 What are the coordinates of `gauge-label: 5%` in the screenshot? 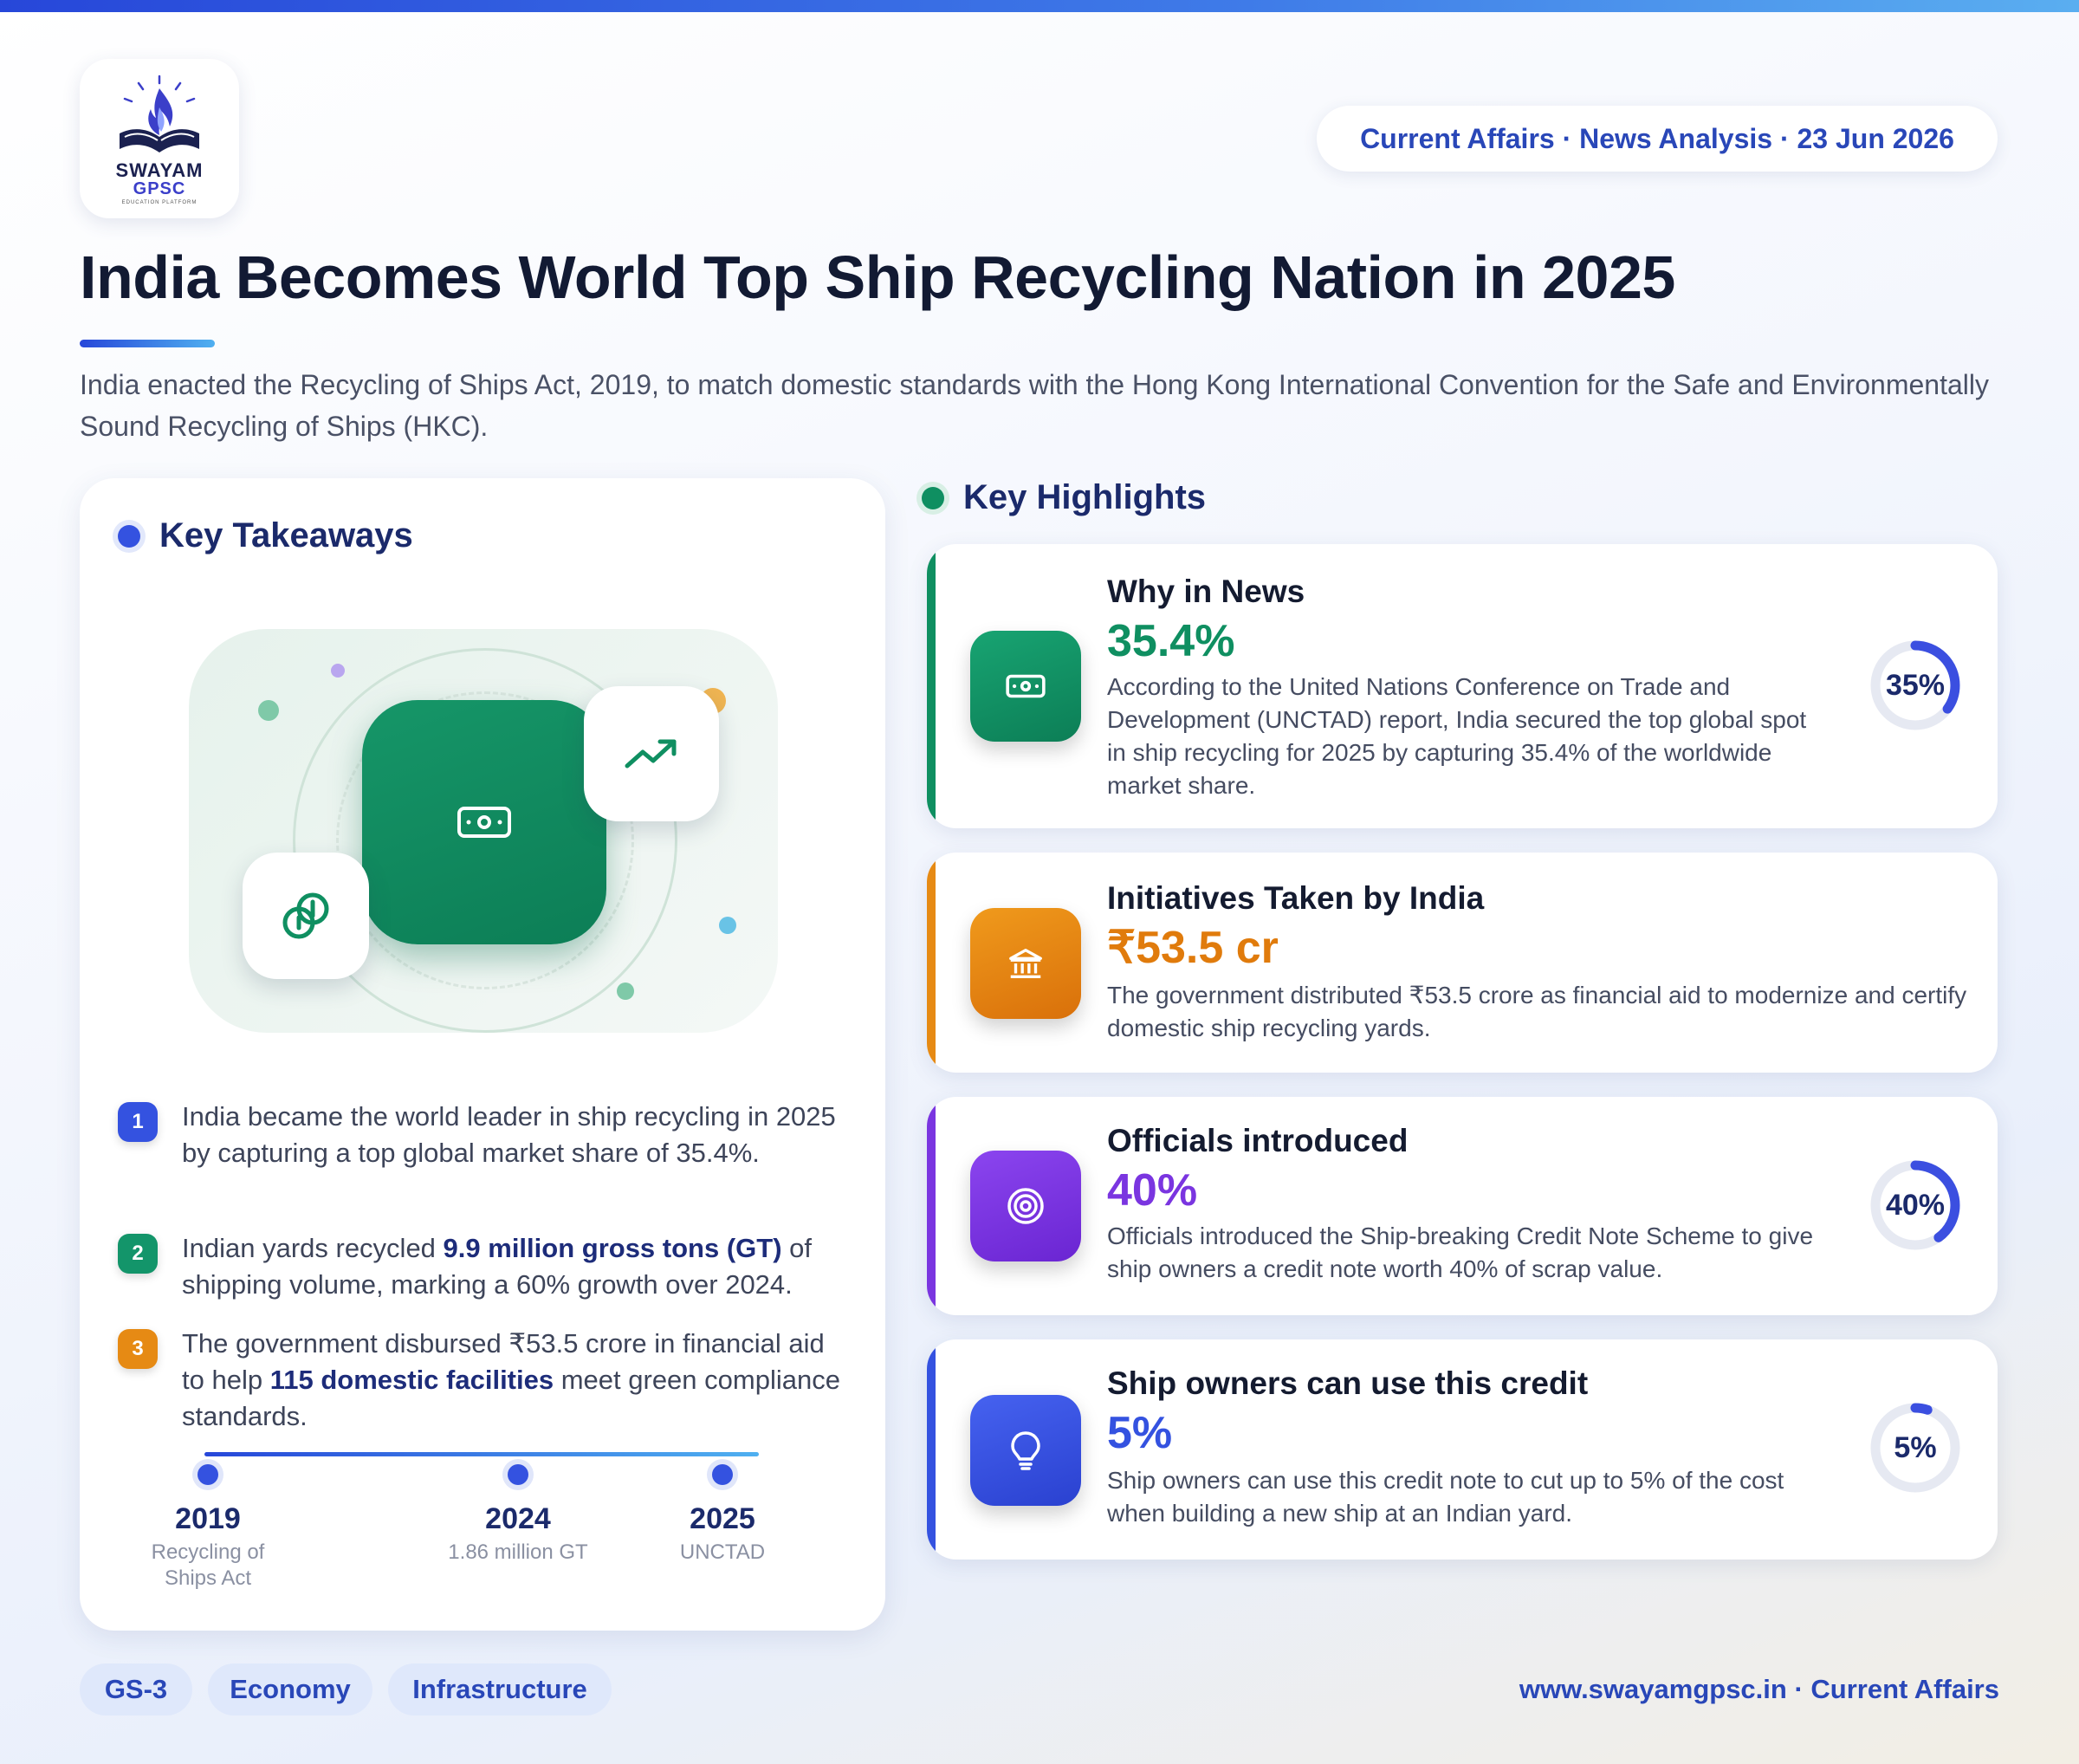 It's located at (1915, 1447).